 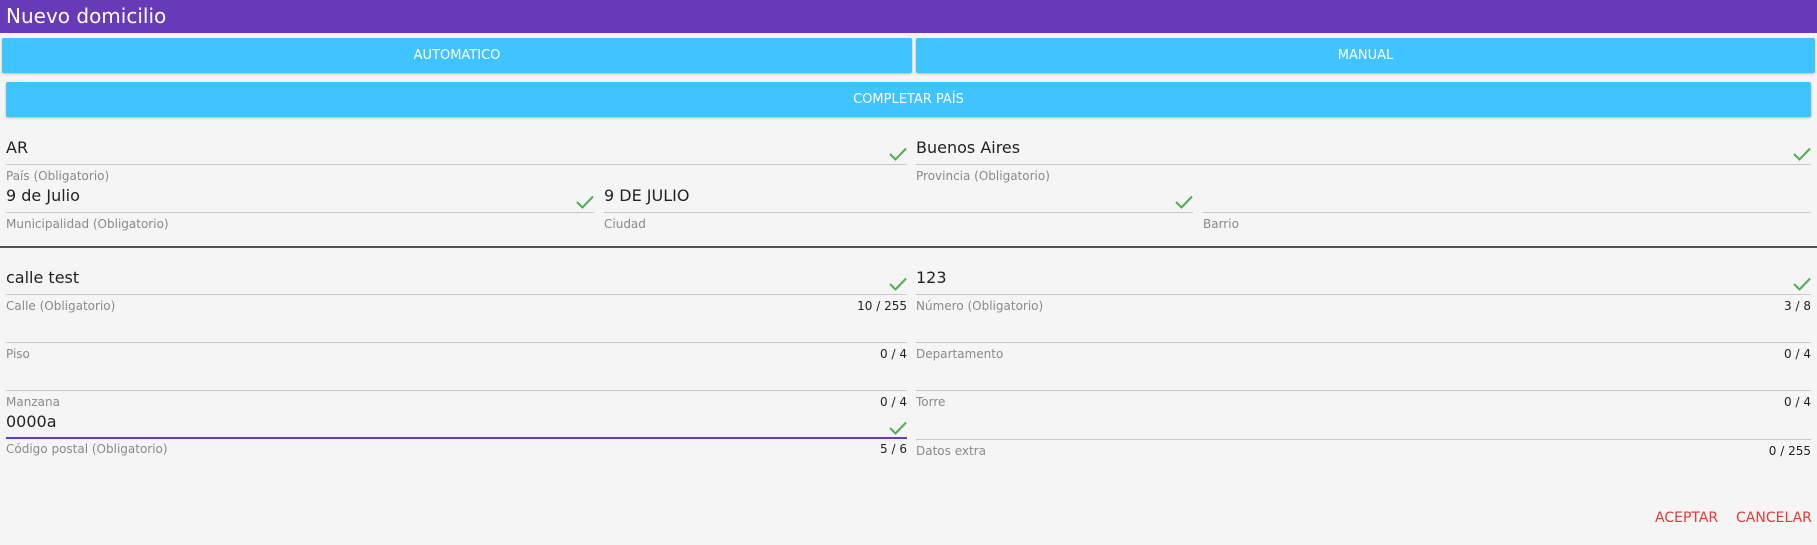 I want to click on barrio-field: Barrio, so click(x=1507, y=208).